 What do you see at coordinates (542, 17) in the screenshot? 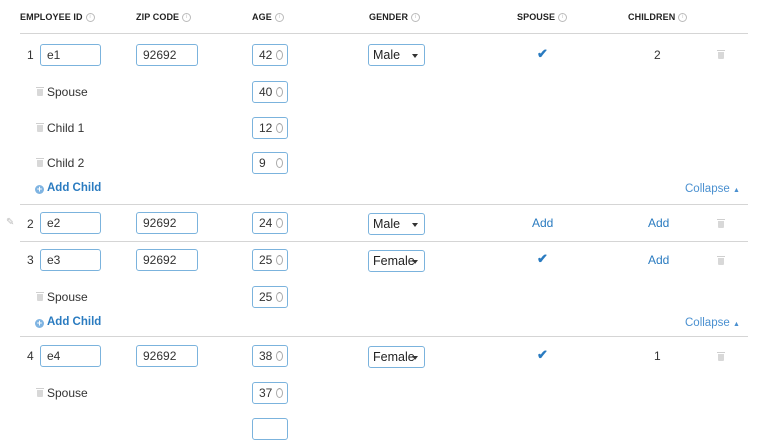
I see `header-spouse: SPOUSE i` at bounding box center [542, 17].